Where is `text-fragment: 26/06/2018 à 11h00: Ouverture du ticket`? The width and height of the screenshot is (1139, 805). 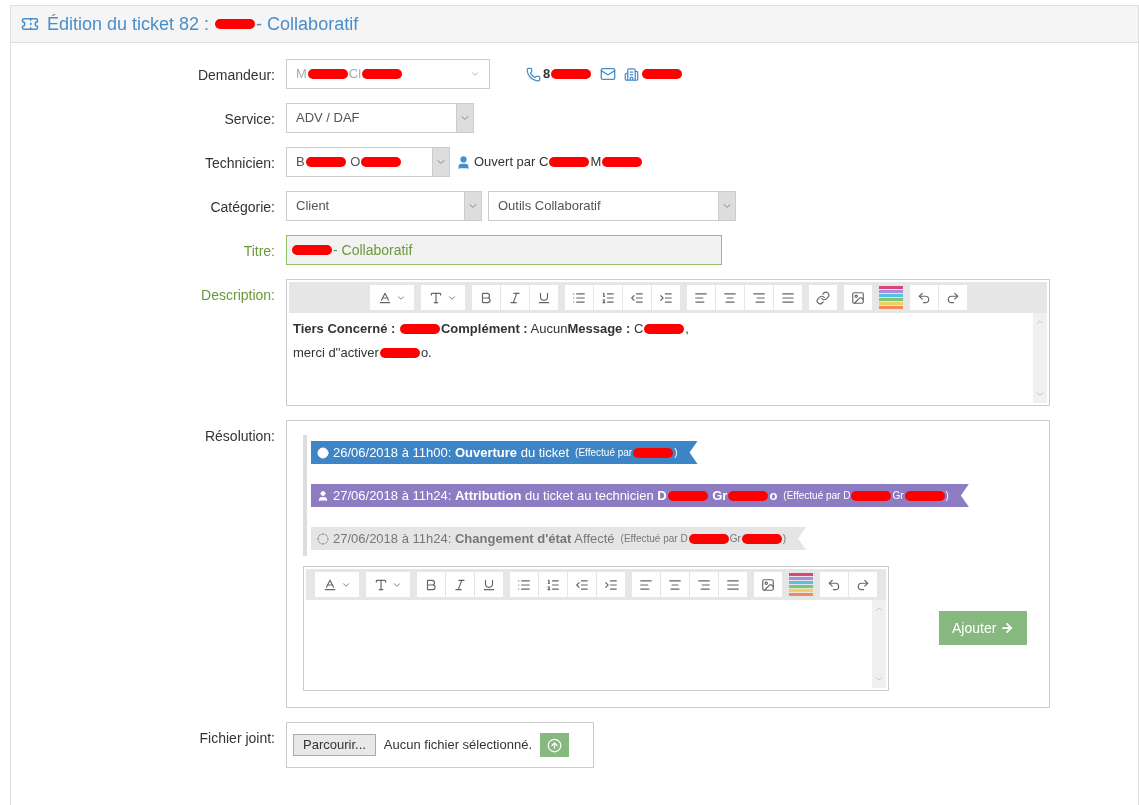
text-fragment: 26/06/2018 à 11h00: Ouverture du ticket is located at coordinates (451, 452).